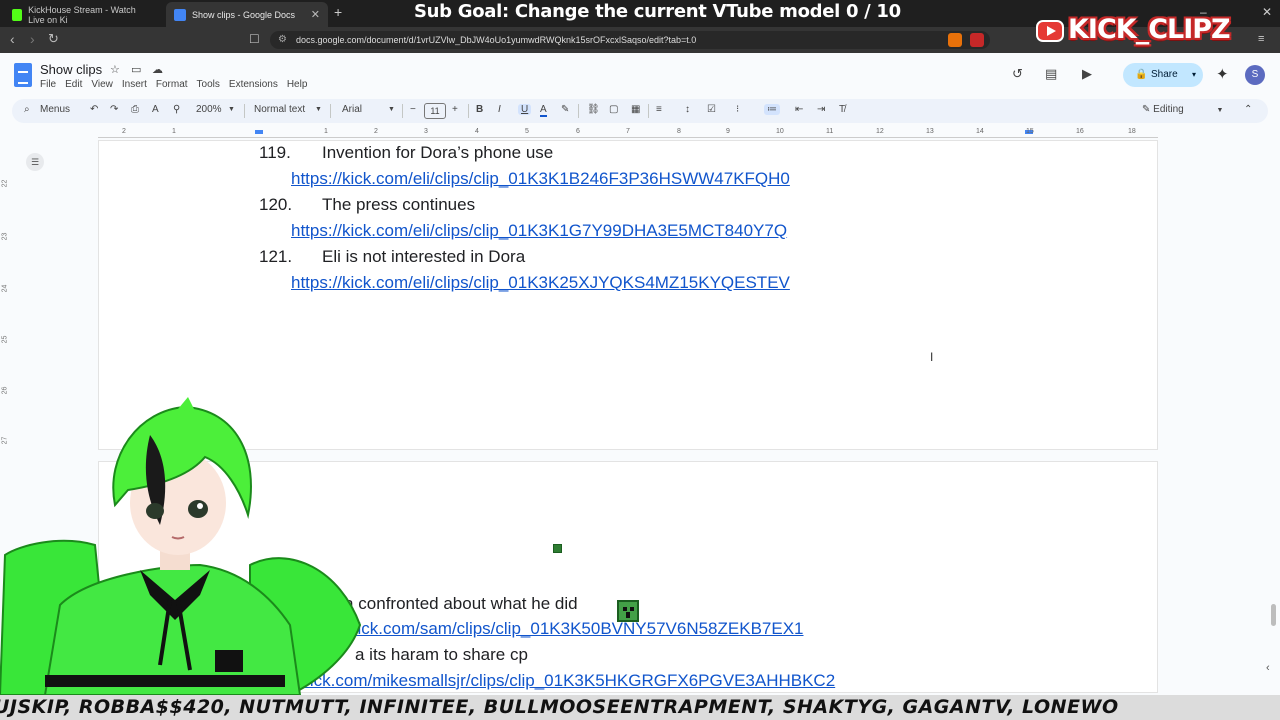 The image size is (1280, 720). What do you see at coordinates (315, 14) in the screenshot?
I see `close-tab-icon: ✕` at bounding box center [315, 14].